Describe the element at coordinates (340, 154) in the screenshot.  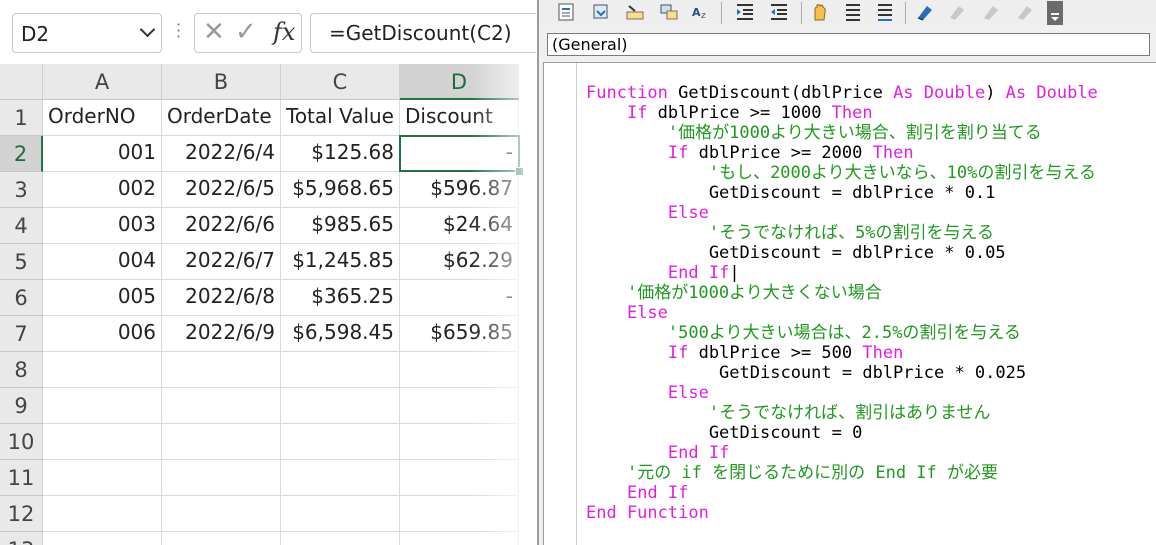
I see `table-cell: $125.68` at that location.